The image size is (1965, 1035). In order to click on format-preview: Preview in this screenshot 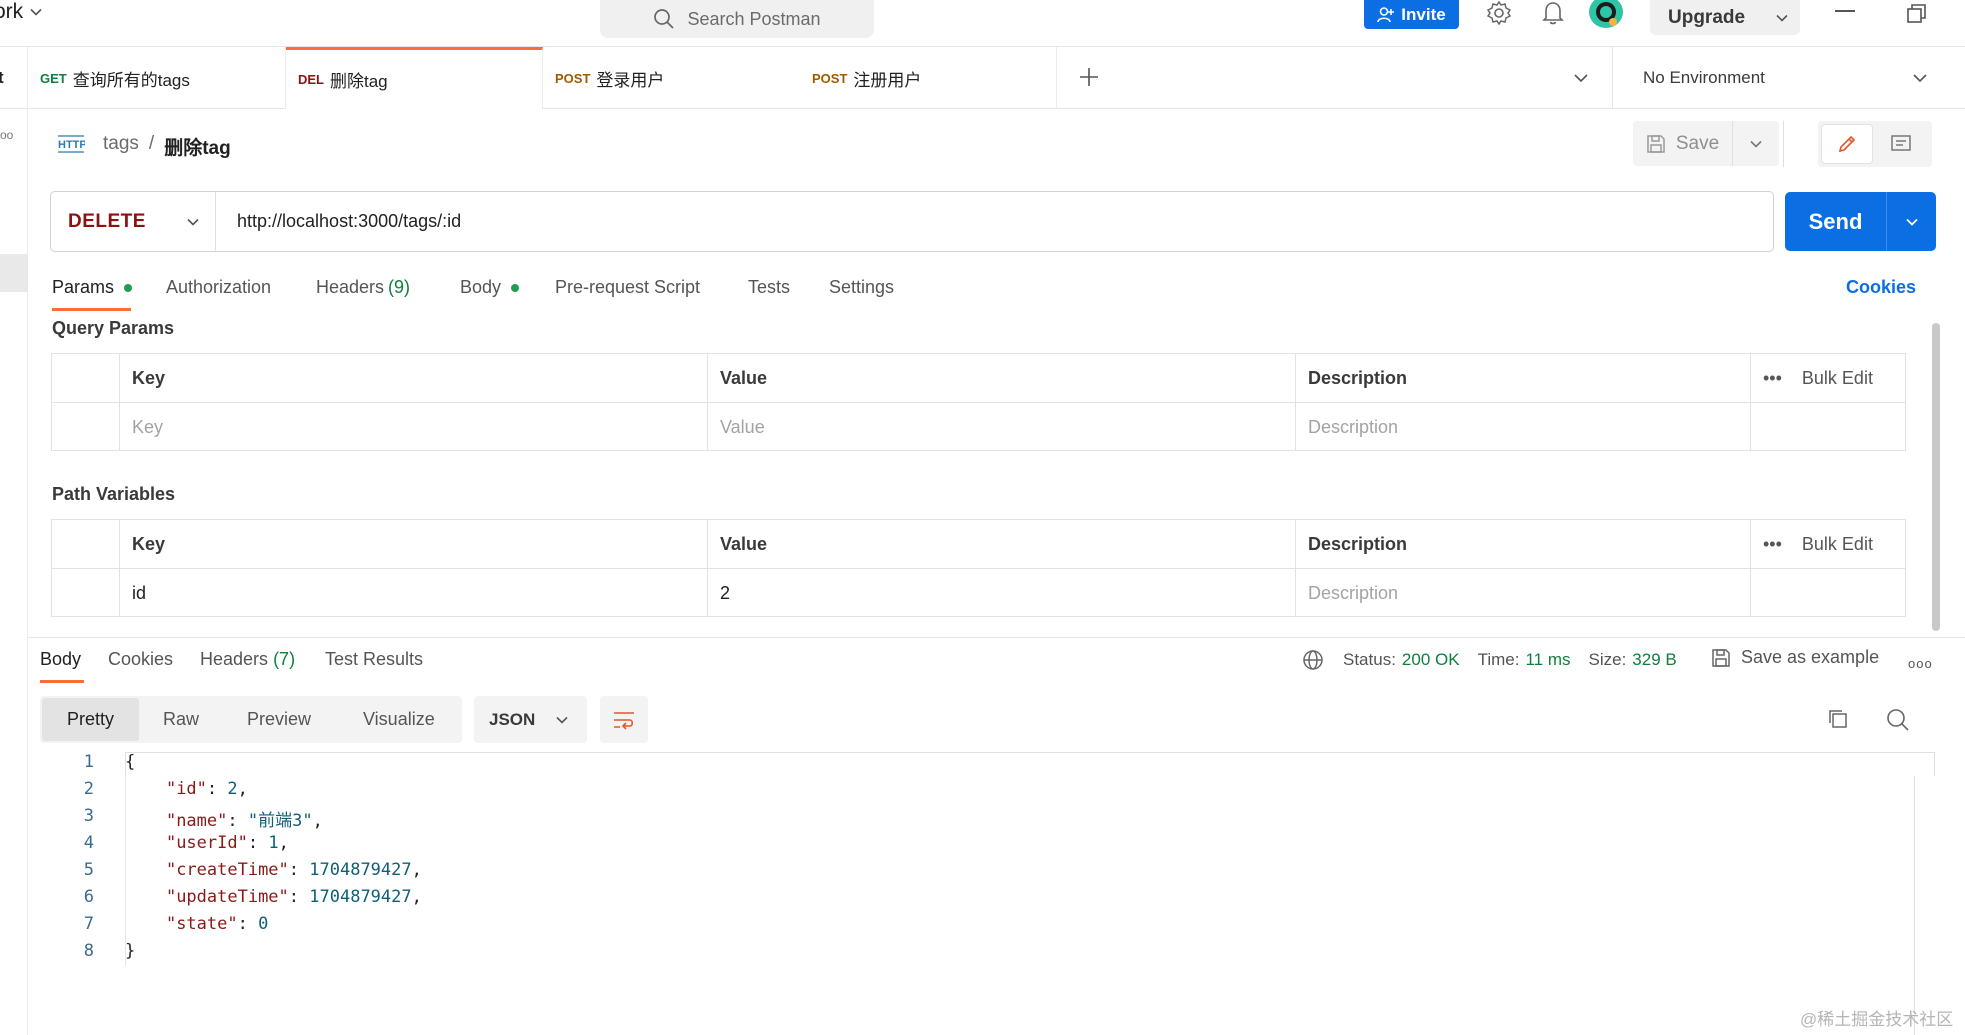, I will do `click(279, 719)`.